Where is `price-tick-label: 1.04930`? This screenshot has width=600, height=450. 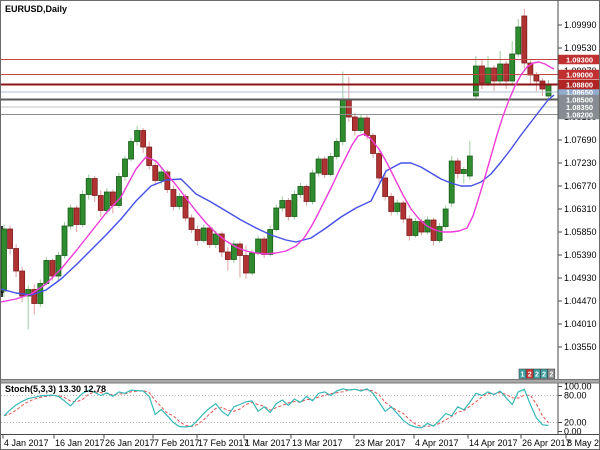
price-tick-label: 1.04930 is located at coordinates (580, 278).